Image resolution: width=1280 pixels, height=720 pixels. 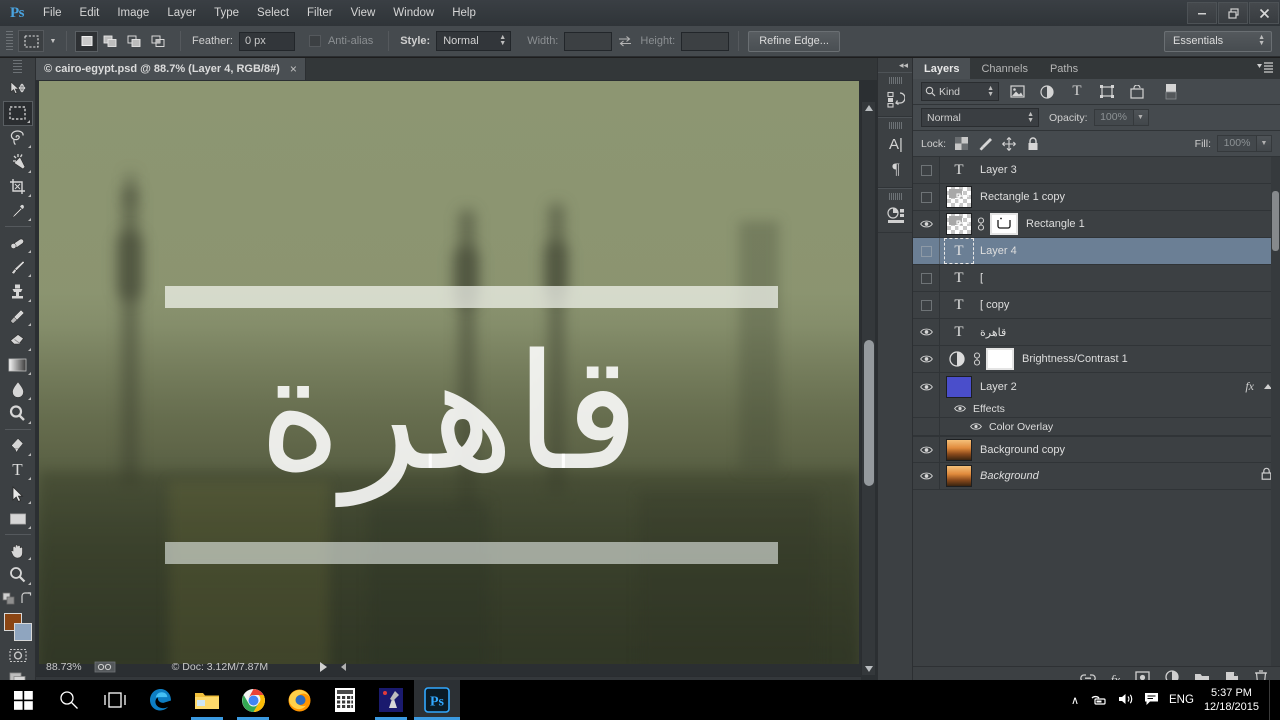 What do you see at coordinates (1022, 450) in the screenshot?
I see `layer-name: Background copy` at bounding box center [1022, 450].